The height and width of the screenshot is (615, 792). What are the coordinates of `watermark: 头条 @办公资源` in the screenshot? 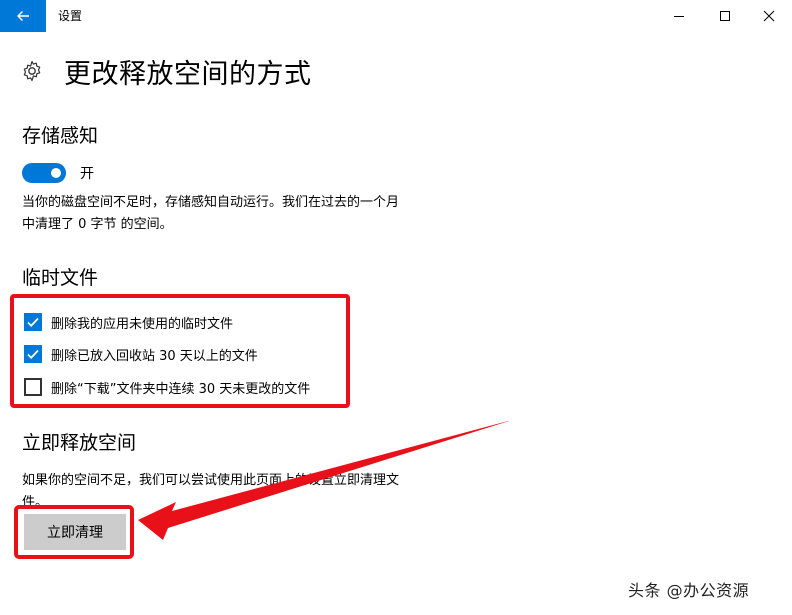 It's located at (689, 590).